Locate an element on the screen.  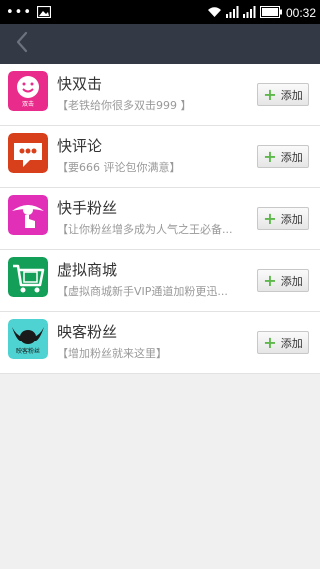
comment-icon is located at coordinates (28, 153).